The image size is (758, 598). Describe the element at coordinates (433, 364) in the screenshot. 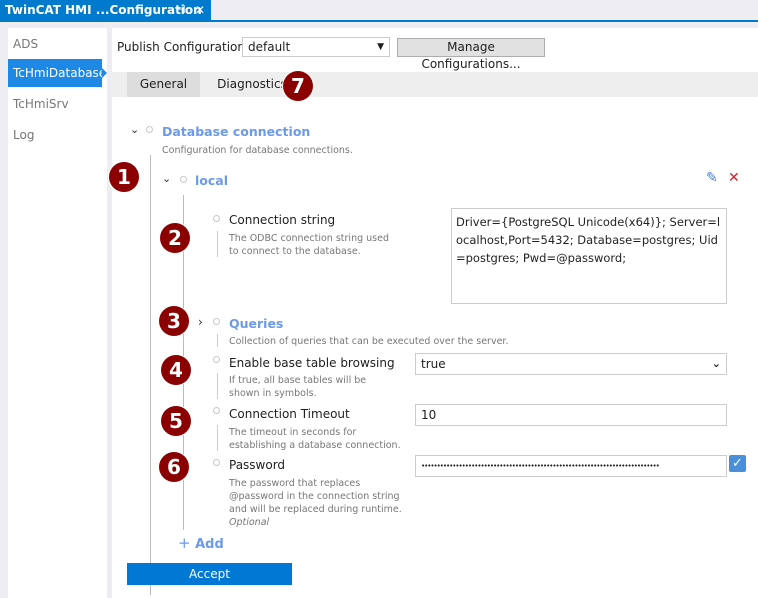

I see `base-table-value: true` at that location.